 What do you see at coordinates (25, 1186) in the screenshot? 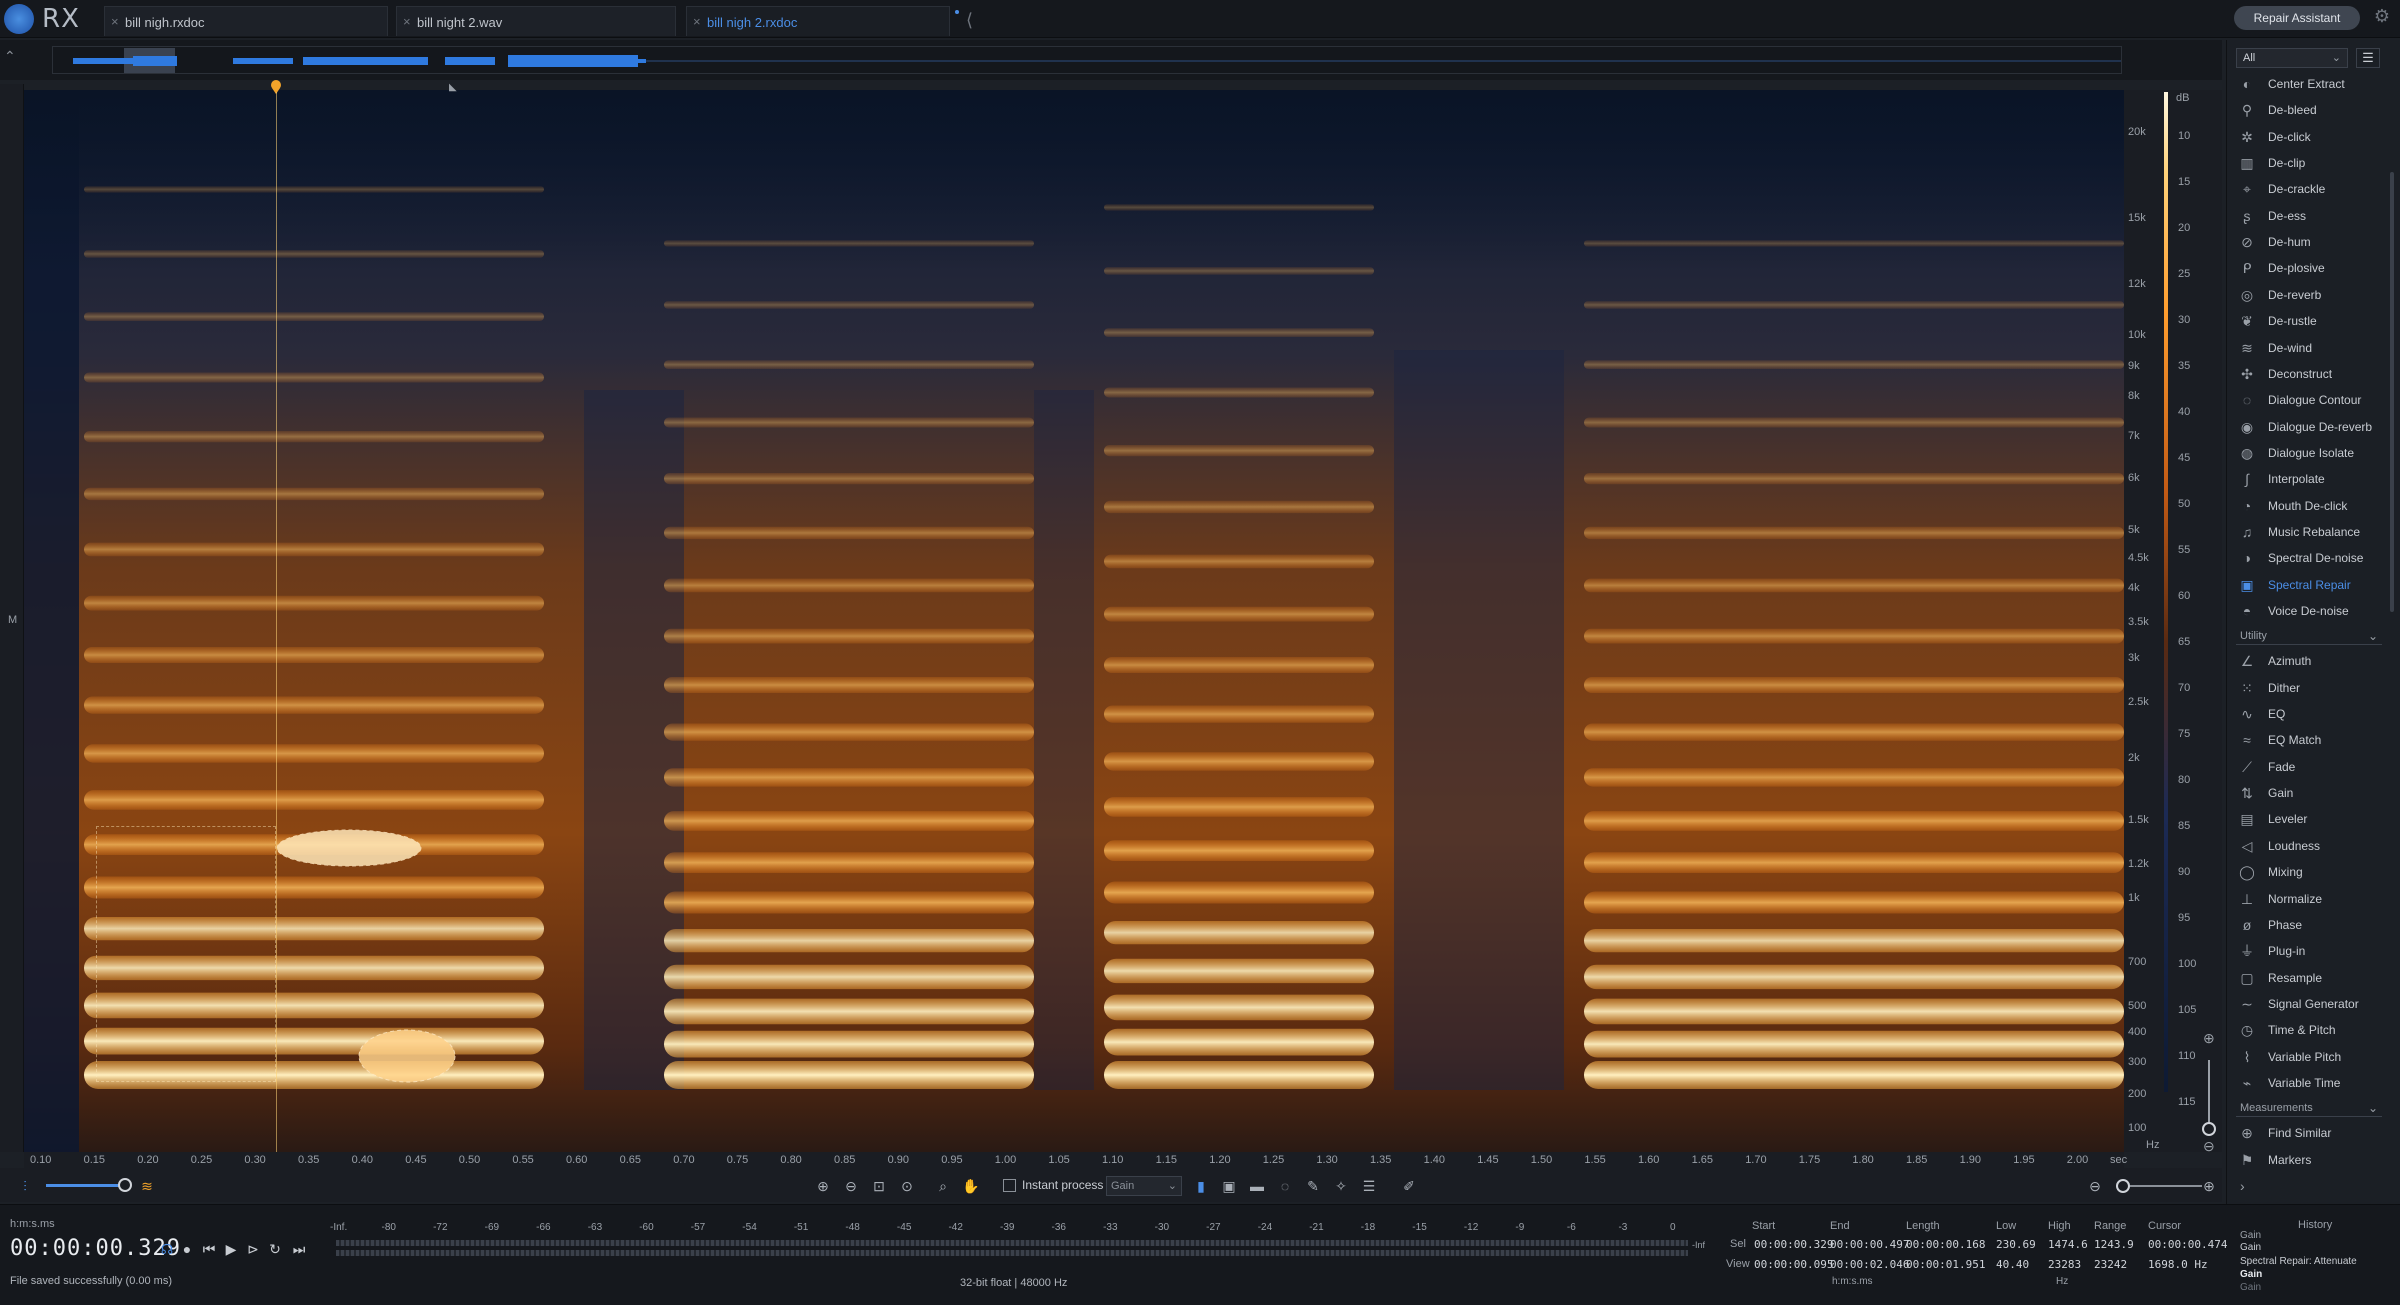
I see `waveform-view-icon: ⫶` at bounding box center [25, 1186].